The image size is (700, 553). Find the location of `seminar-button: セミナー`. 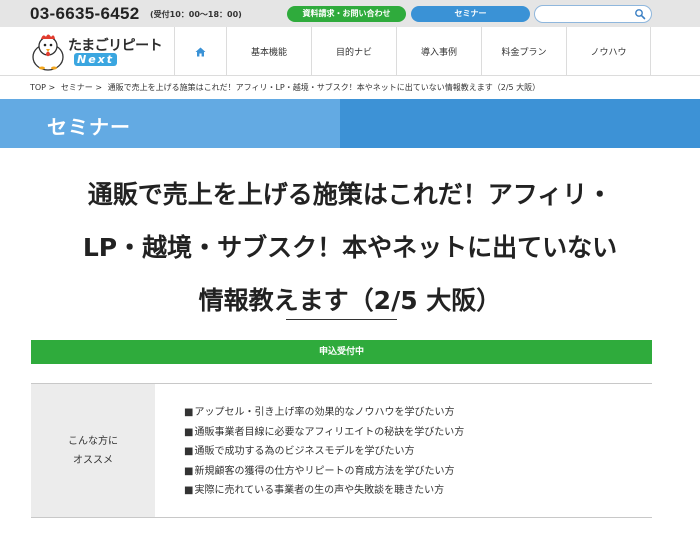

seminar-button: セミナー is located at coordinates (470, 14).